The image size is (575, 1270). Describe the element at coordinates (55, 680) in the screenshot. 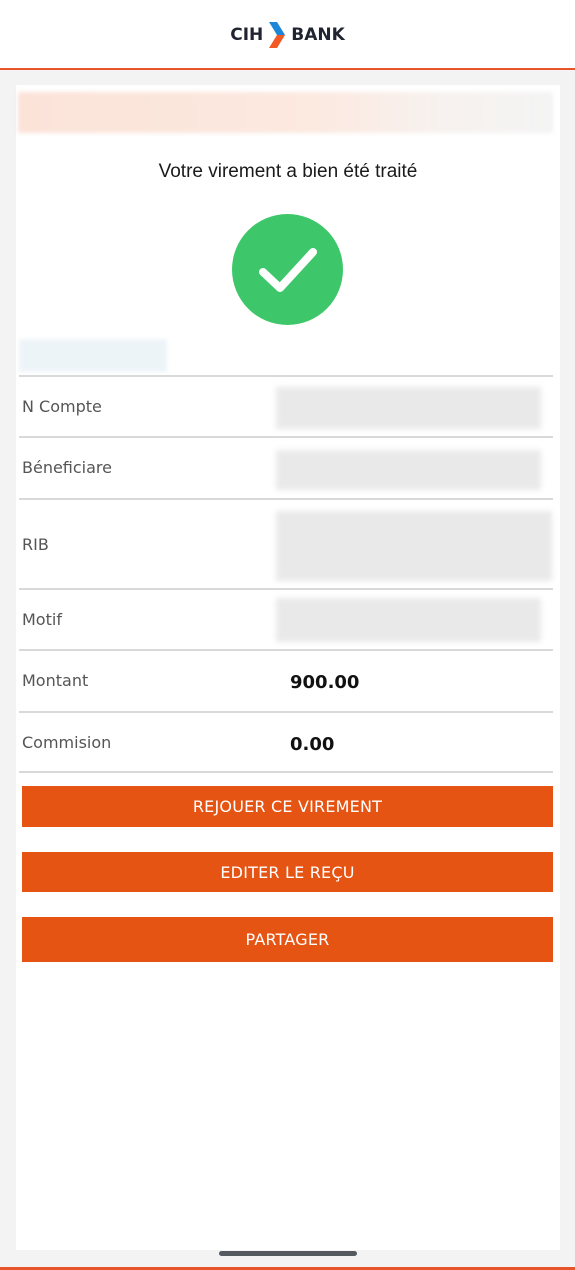

I see `detail-label-amount: Montant` at that location.